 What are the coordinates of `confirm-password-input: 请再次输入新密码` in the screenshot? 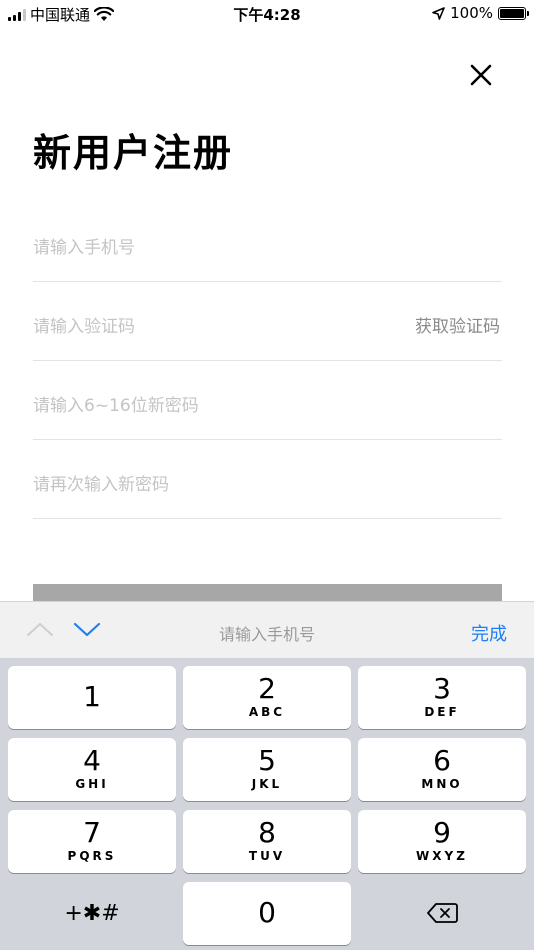 It's located at (267, 479).